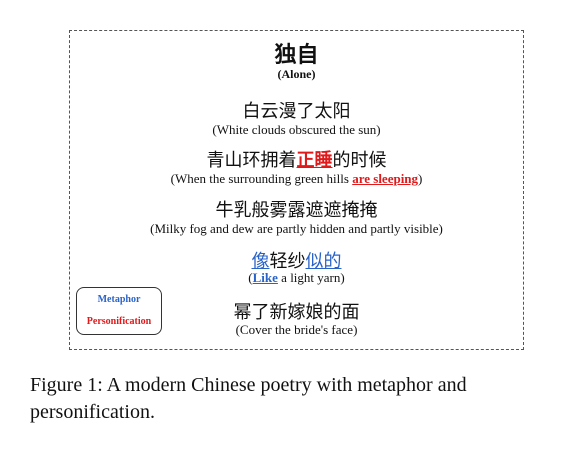 This screenshot has height=456, width=562. Describe the element at coordinates (119, 299) in the screenshot. I see `legend-metaphor-label: Metaphor` at that location.